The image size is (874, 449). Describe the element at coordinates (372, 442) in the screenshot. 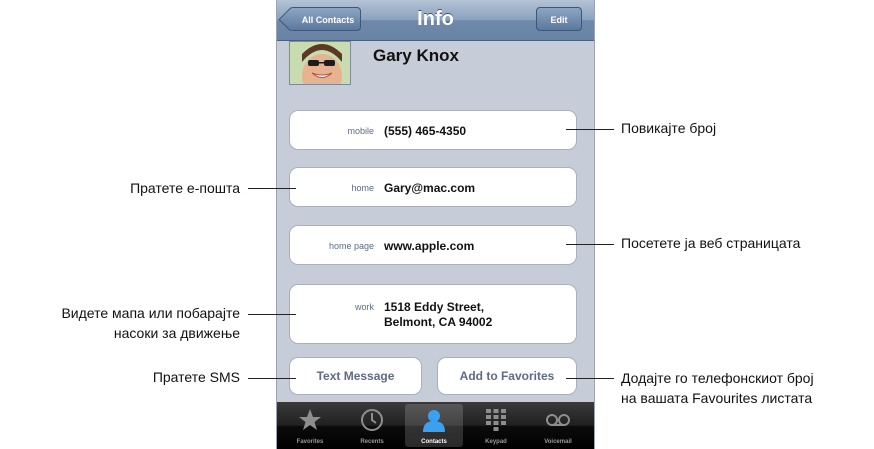

I see `tab-label: Recents` at that location.